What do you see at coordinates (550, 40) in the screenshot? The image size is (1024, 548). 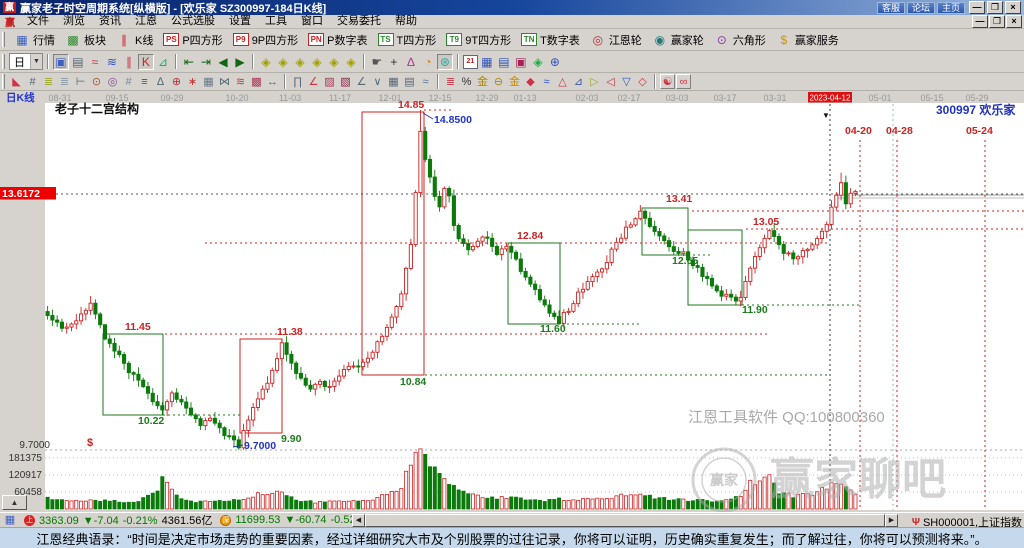 I see `toolbar-button-T数字表: TN T数字表` at bounding box center [550, 40].